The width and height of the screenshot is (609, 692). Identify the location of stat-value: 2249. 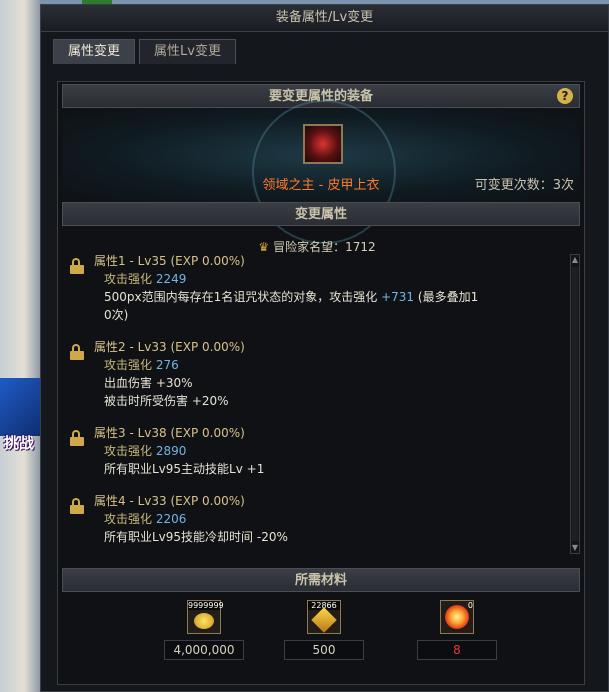
(171, 279).